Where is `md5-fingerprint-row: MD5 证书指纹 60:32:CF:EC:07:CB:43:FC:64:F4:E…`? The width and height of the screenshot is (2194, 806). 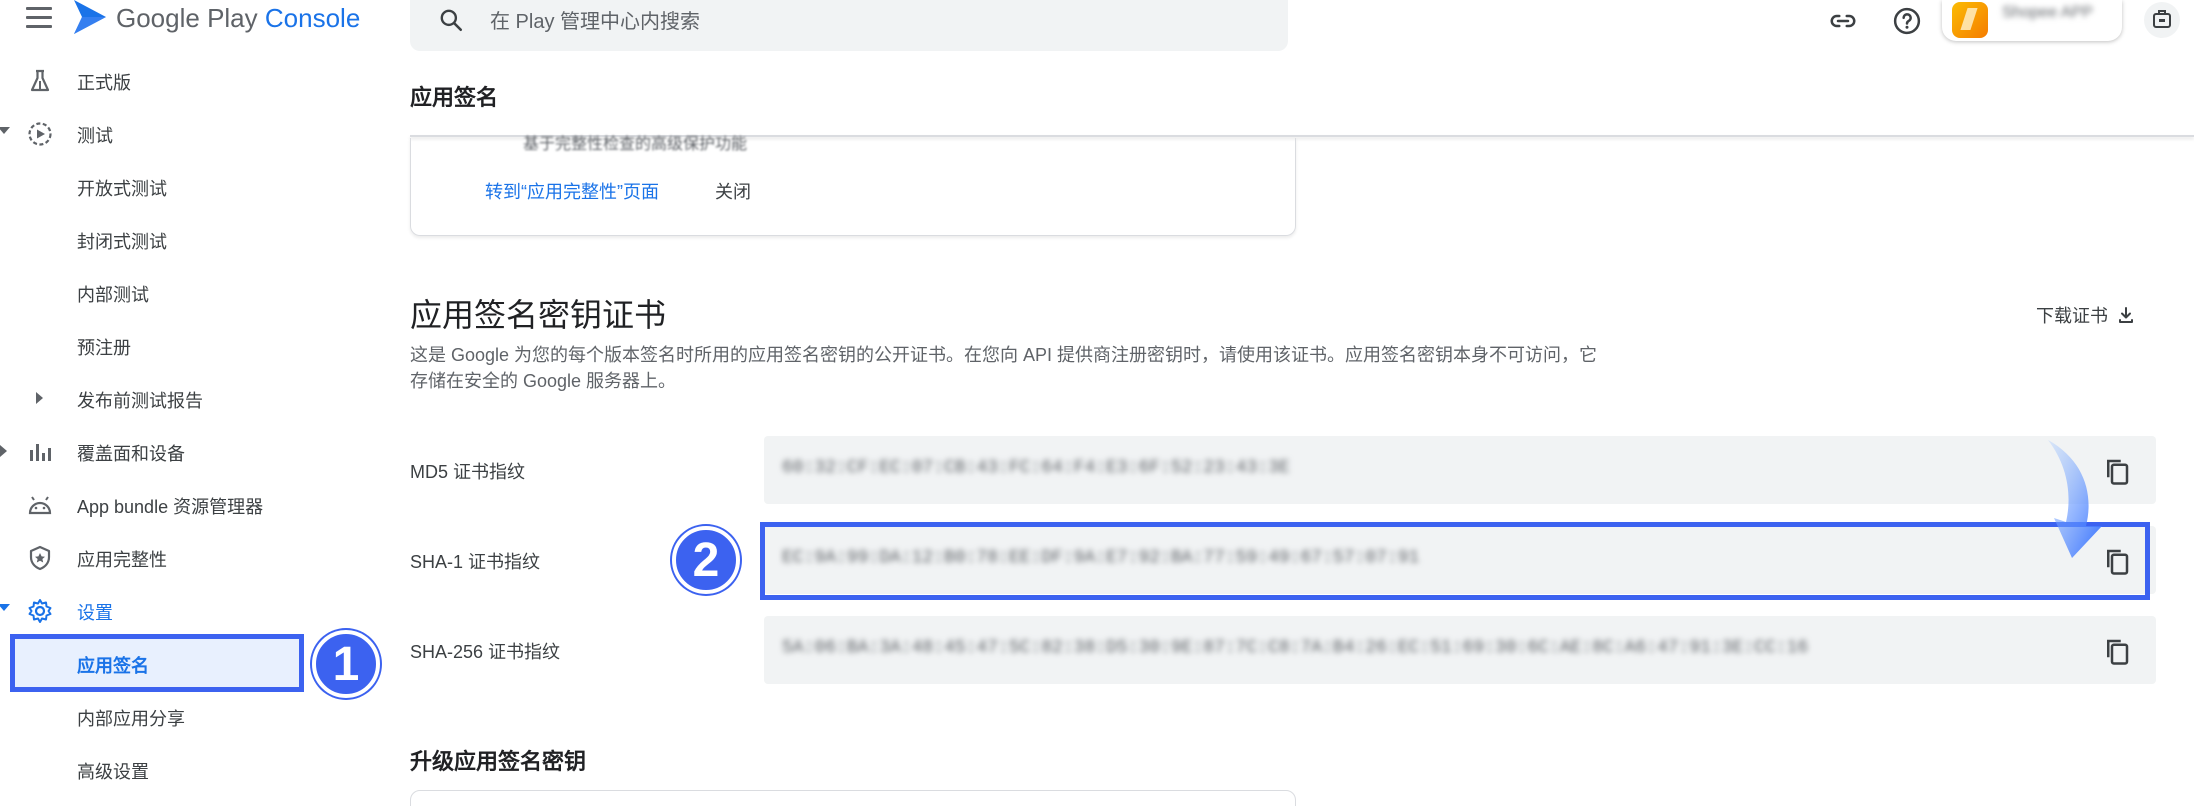 md5-fingerprint-row: MD5 证书指纹 60:32:CF:EC:07:CB:43:FC:64:F4:E… is located at coordinates (1283, 471).